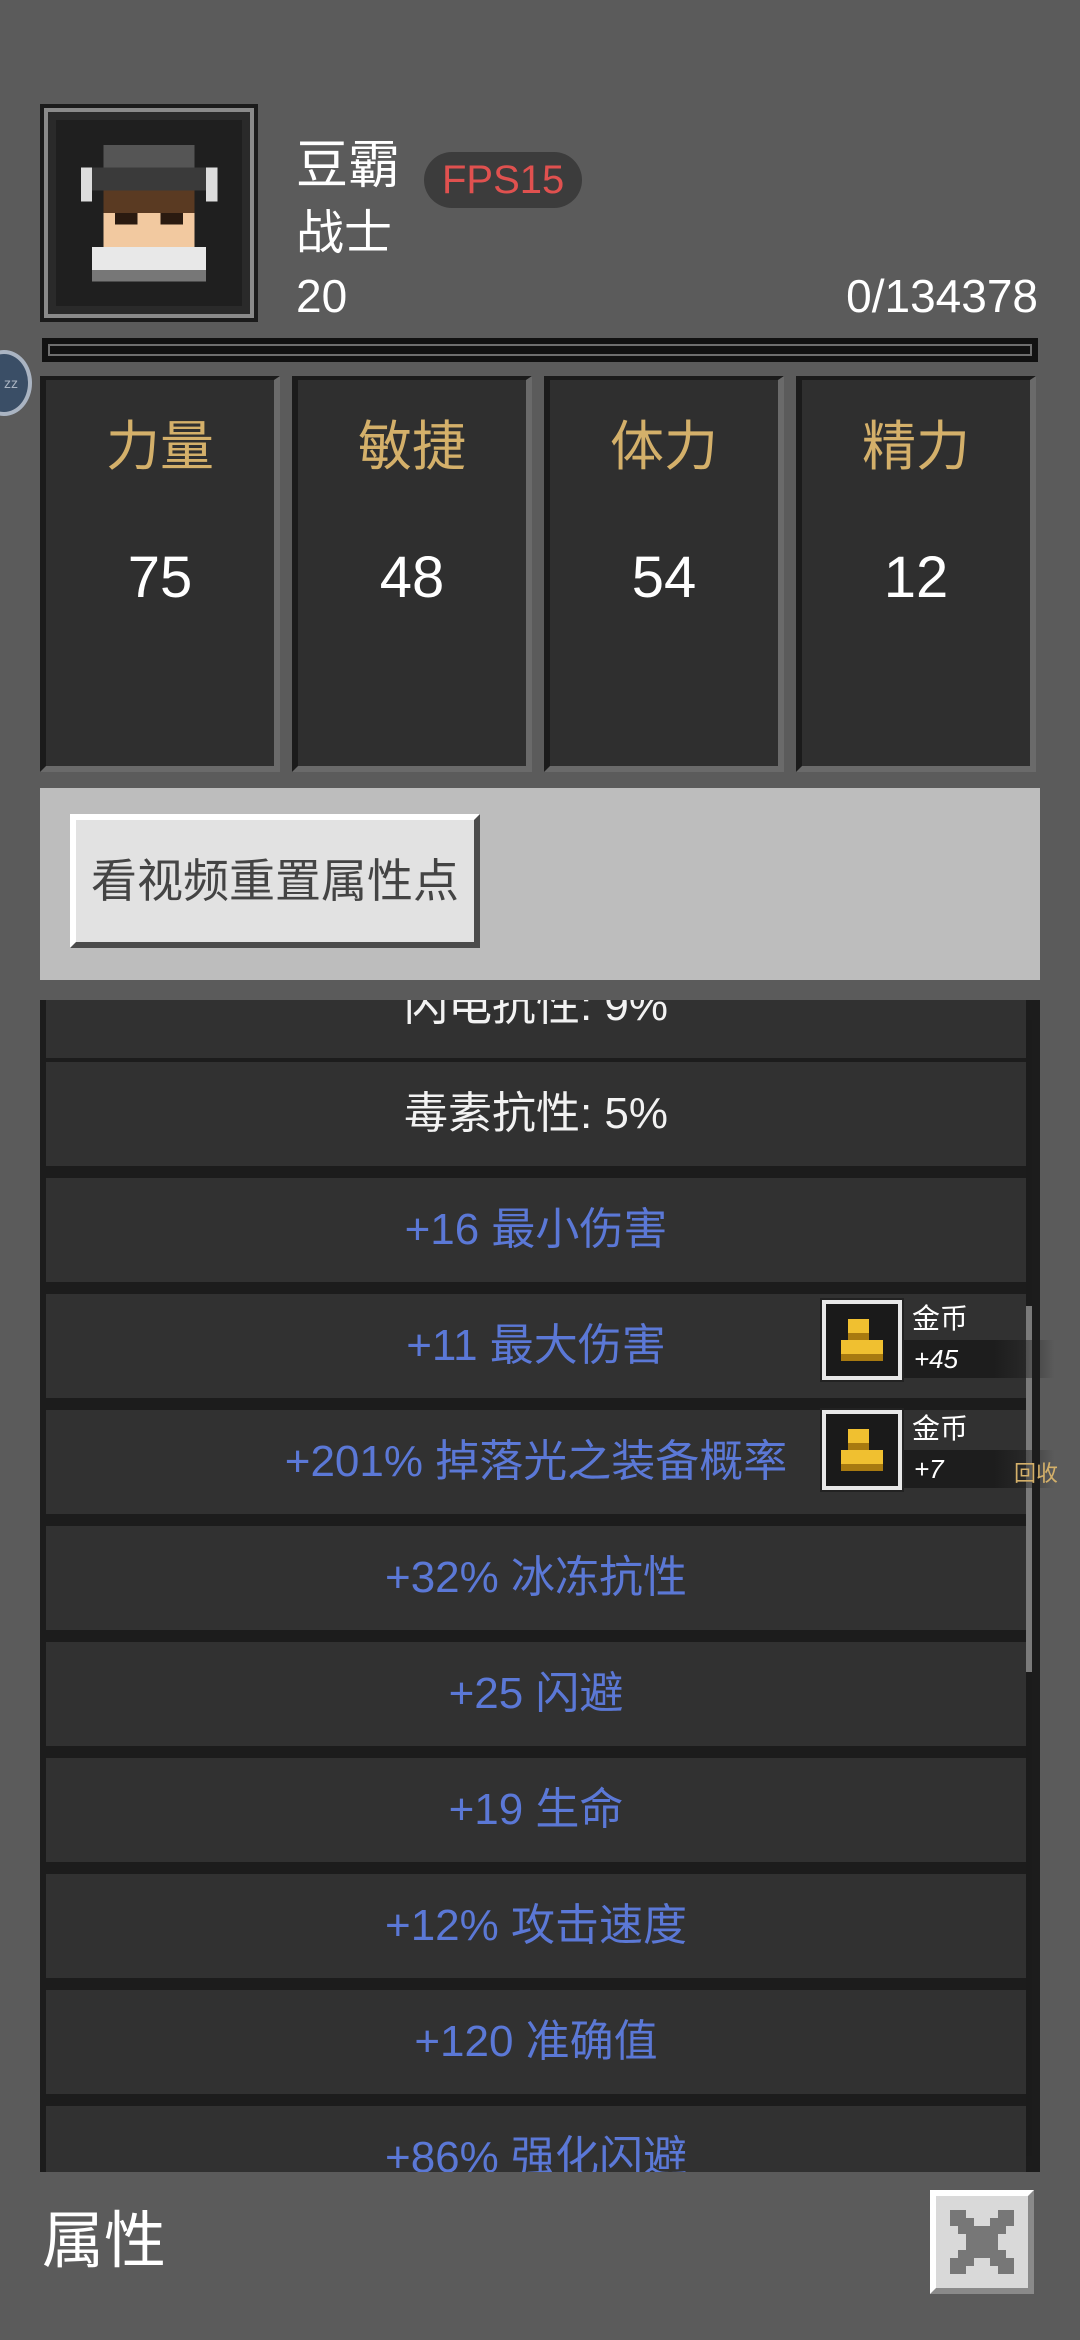  What do you see at coordinates (348, 166) in the screenshot?
I see `player-name: 豆霸` at bounding box center [348, 166].